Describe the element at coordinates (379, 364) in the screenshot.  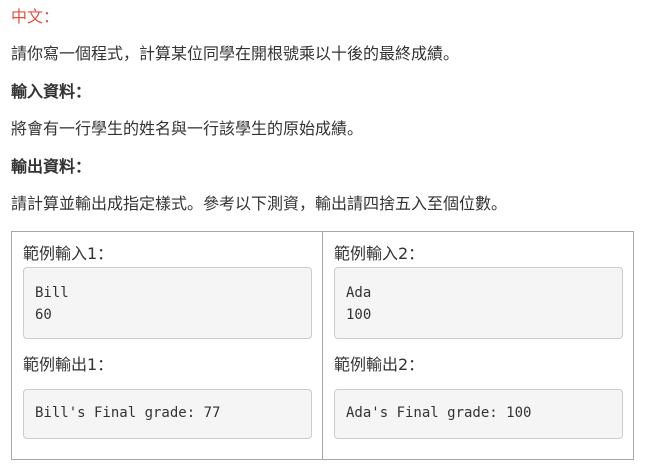
I see `sample-output-label: 範例輸出2：` at that location.